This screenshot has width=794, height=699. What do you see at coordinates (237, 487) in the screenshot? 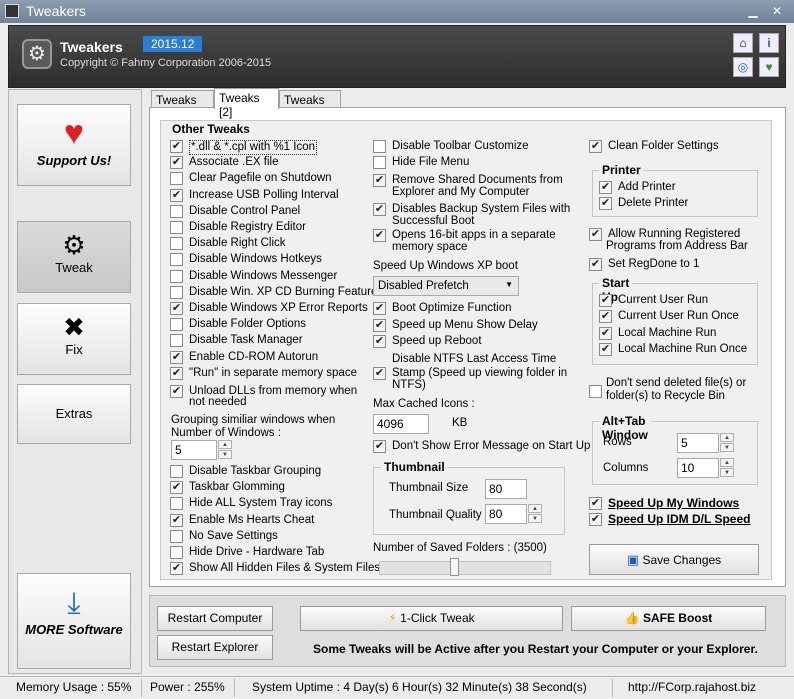
I see `checkbox-label: Taskbar Glomming` at bounding box center [237, 487].